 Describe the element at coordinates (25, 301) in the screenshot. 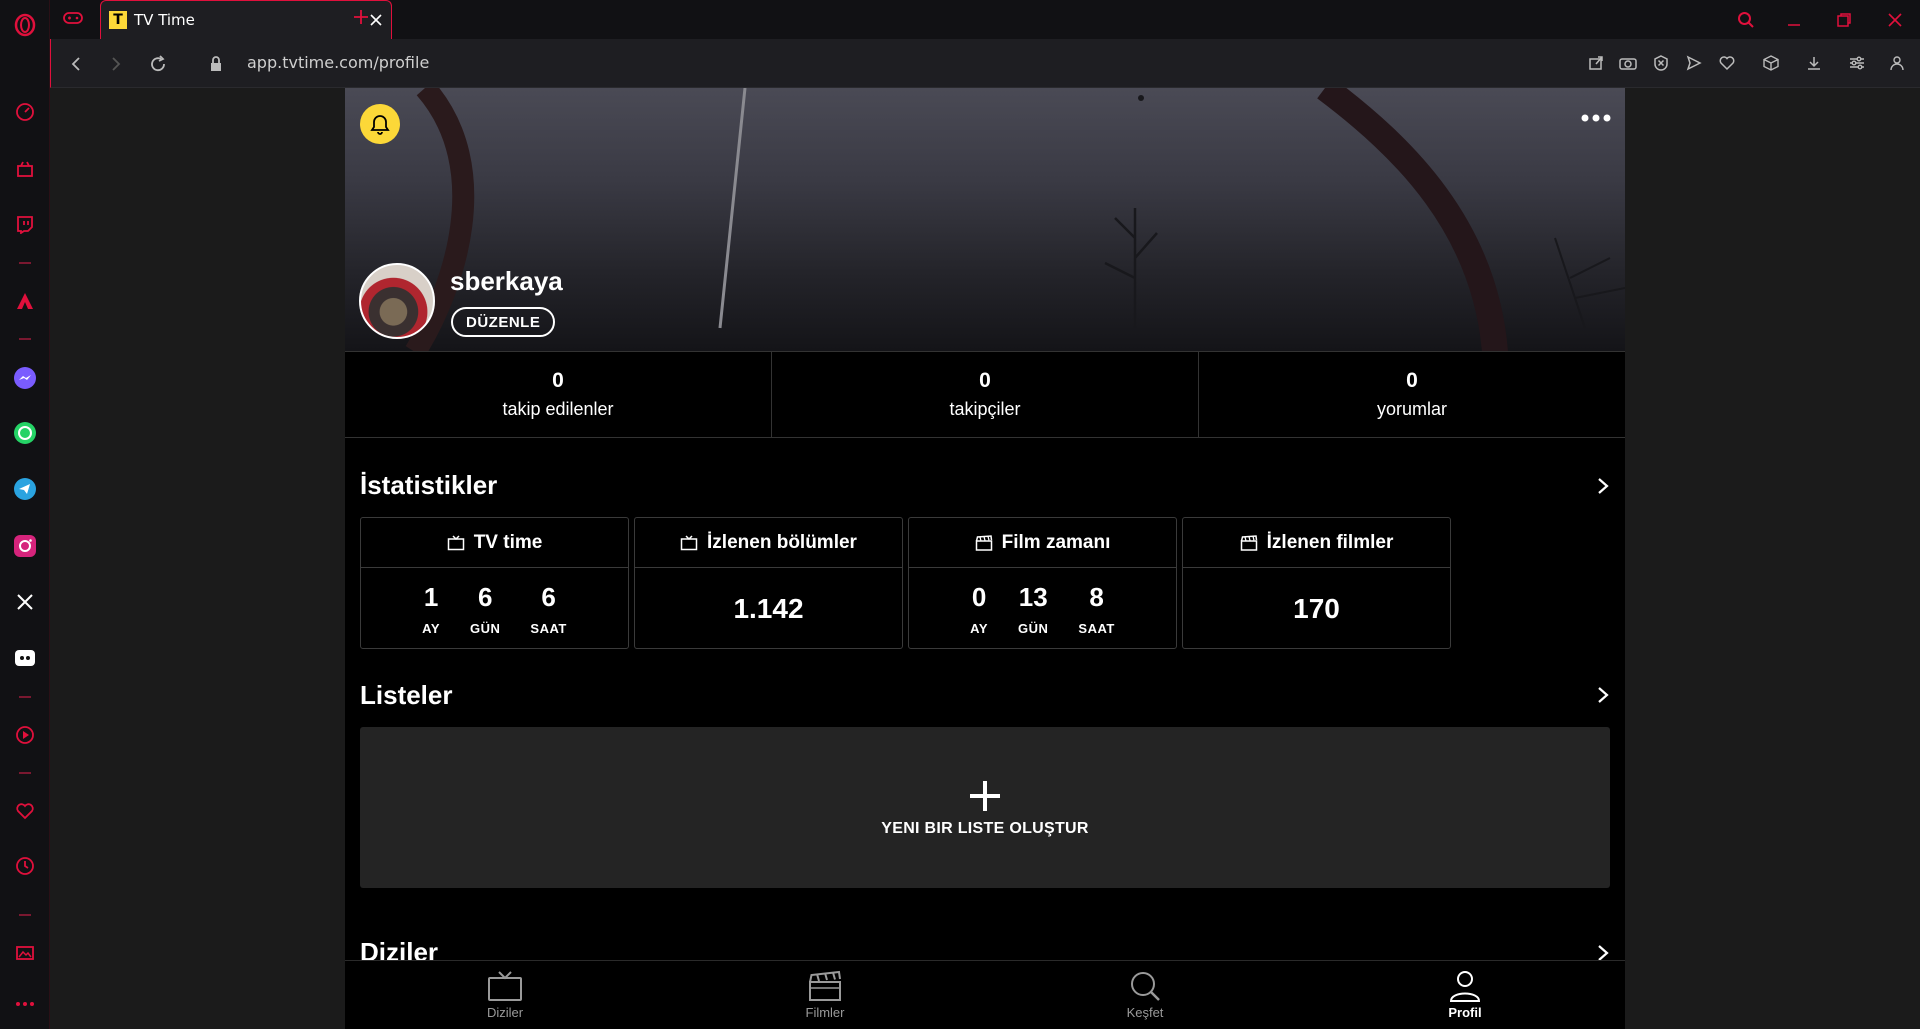

I see `aria-icon` at that location.